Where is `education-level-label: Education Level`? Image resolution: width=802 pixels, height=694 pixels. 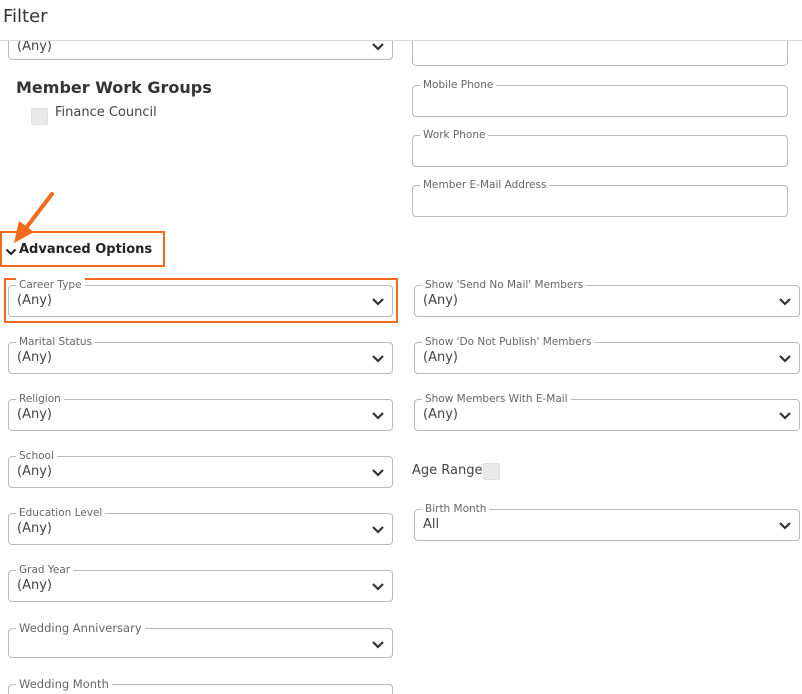
education-level-label: Education Level is located at coordinates (61, 513).